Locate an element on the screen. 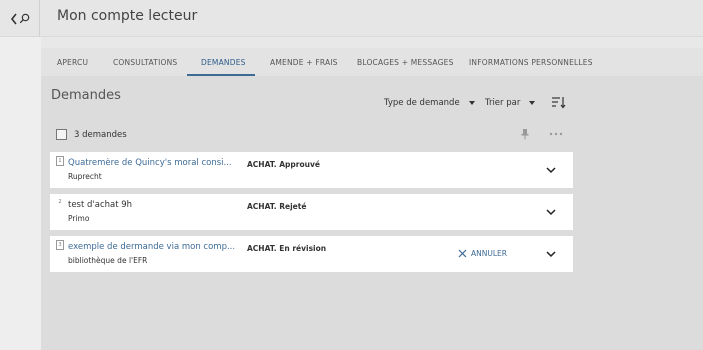 The image size is (703, 350). tab-apercu: APERCU is located at coordinates (72, 62).